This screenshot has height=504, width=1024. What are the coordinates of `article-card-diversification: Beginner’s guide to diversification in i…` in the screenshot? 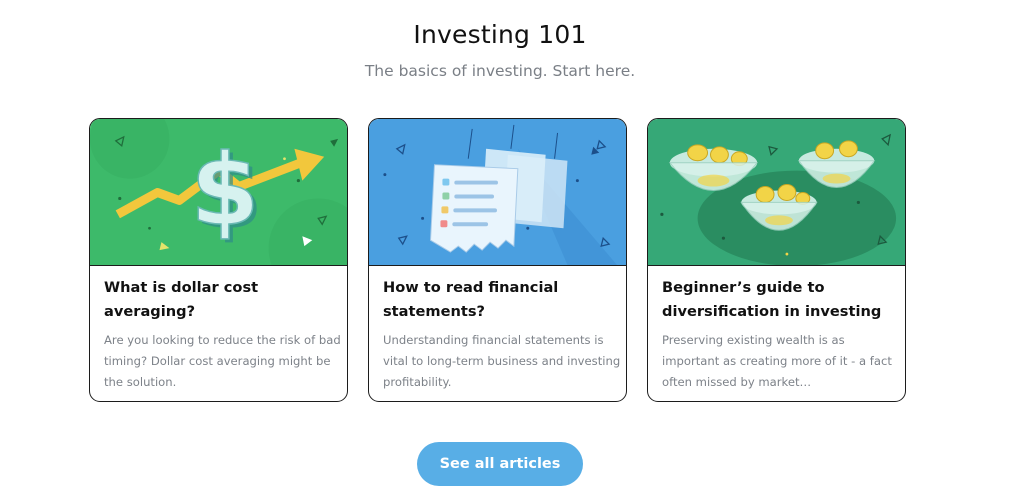 It's located at (776, 260).